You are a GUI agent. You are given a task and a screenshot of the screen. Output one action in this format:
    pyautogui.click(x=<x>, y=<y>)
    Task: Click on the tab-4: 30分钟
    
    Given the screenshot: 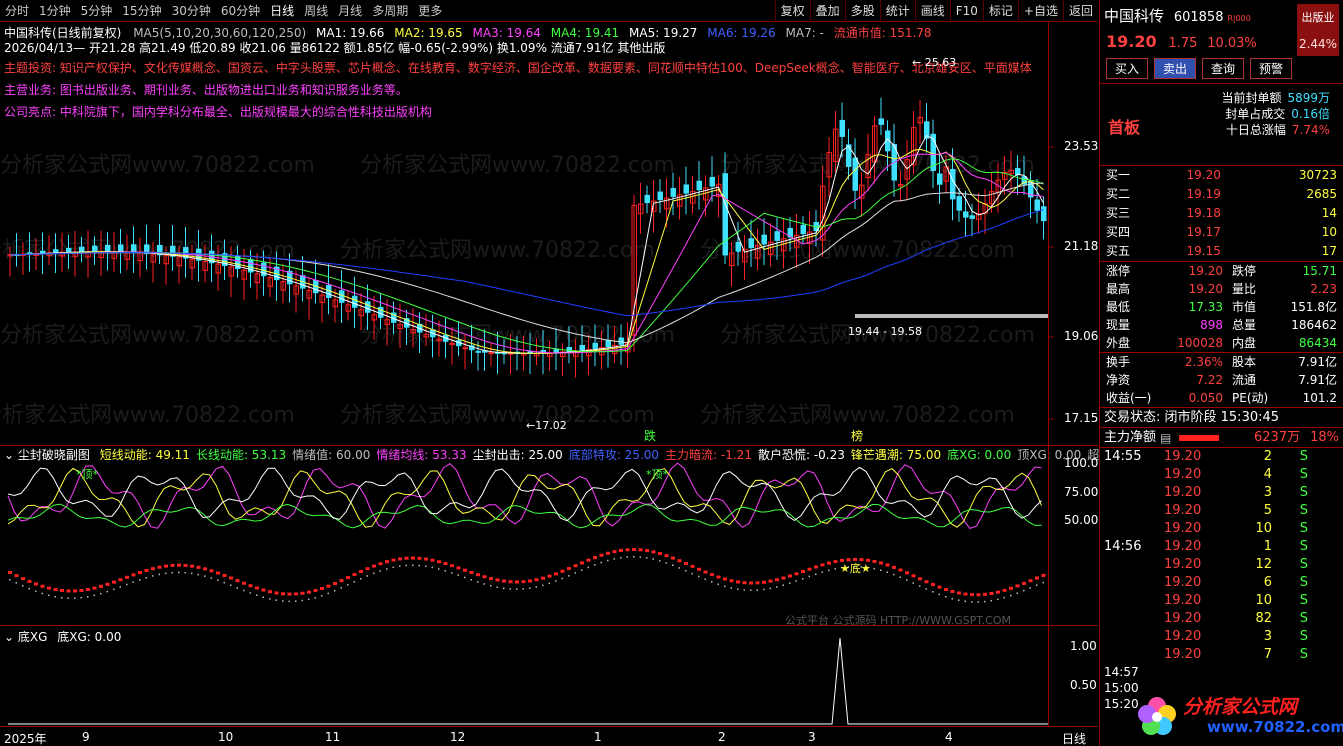 What is the action you would take?
    pyautogui.click(x=191, y=11)
    